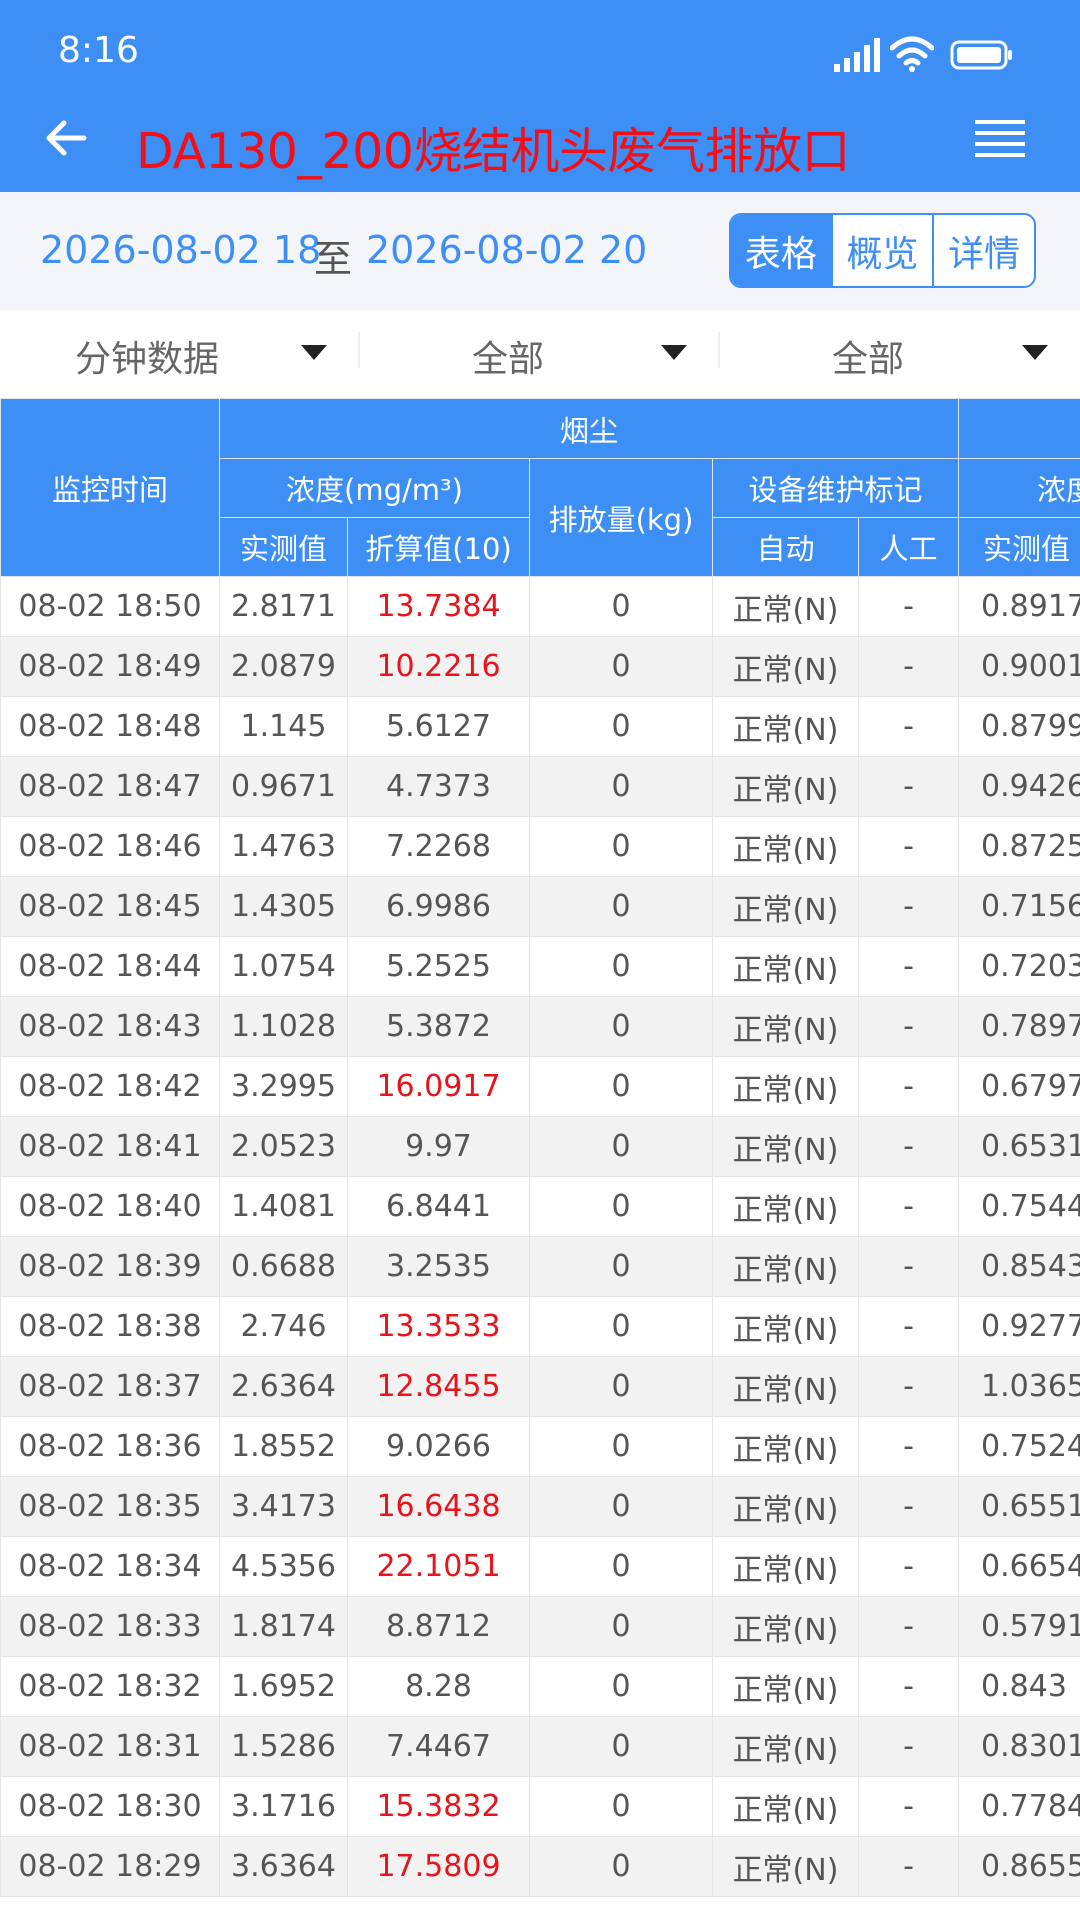  What do you see at coordinates (1019, 1446) in the screenshot?
I see `cell-next-measured: 0.7524` at bounding box center [1019, 1446].